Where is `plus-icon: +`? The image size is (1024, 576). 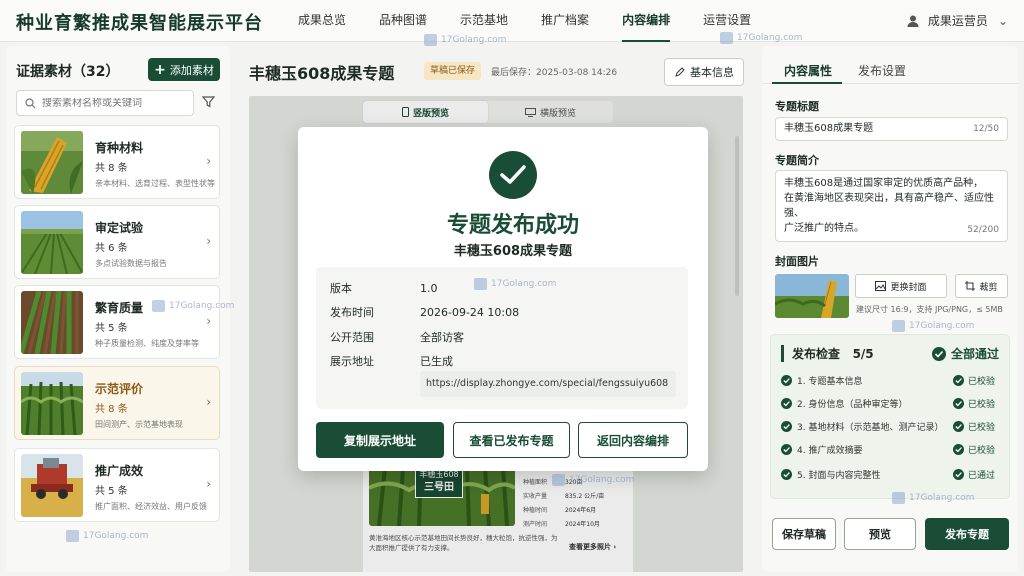 plus-icon: + is located at coordinates (160, 69).